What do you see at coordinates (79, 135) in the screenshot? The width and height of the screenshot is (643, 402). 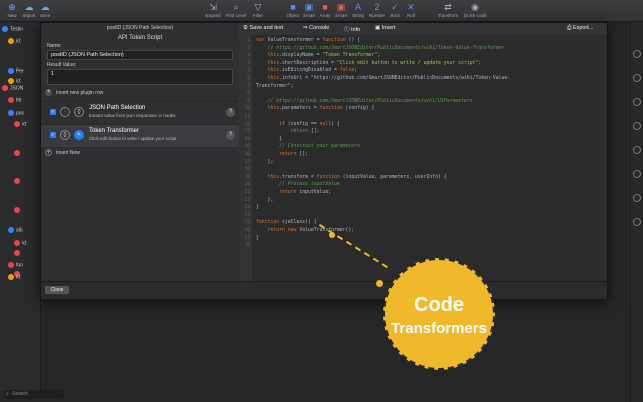 I see `edit-icon: ✎` at bounding box center [79, 135].